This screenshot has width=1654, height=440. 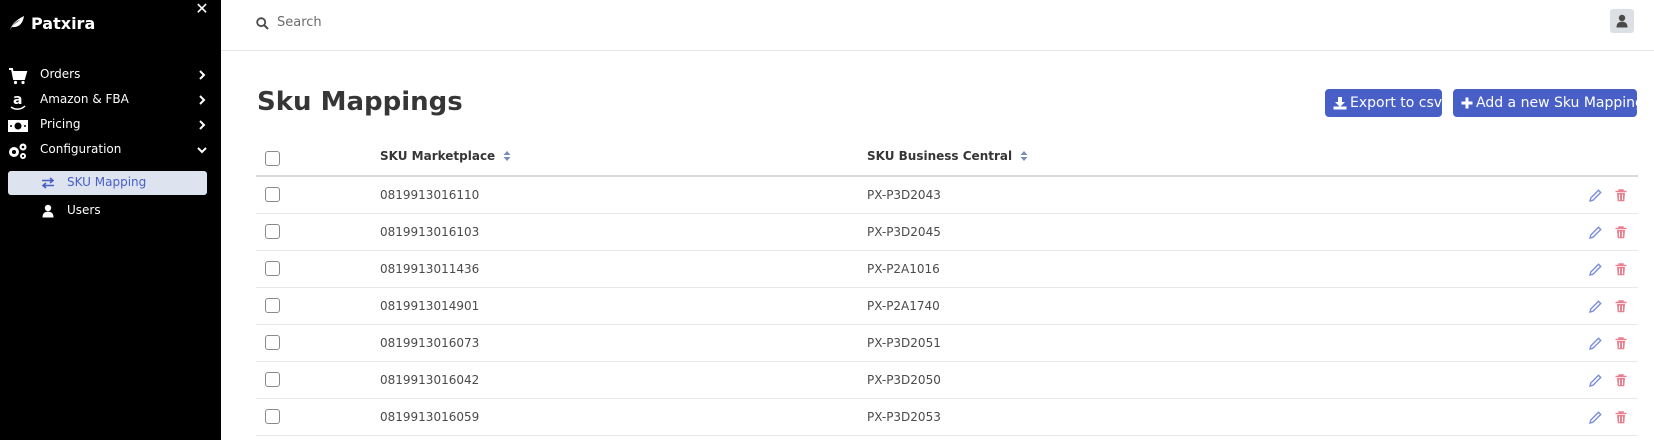 I want to click on sku-marketplace-cell: 0819913016110, so click(x=430, y=195).